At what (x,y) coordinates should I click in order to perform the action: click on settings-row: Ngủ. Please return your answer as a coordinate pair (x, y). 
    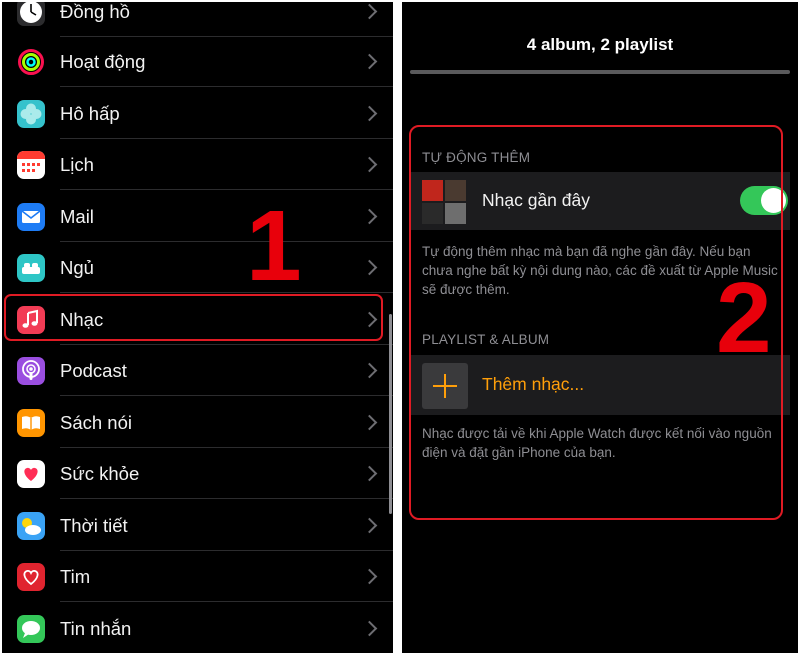
    Looking at the image, I should click on (197, 267).